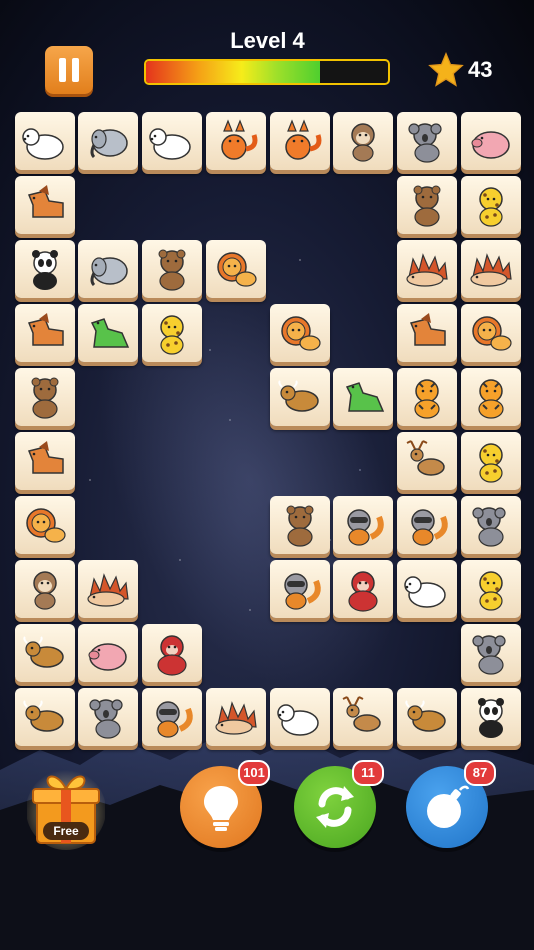 The image size is (534, 950). I want to click on bomb-icon, so click(448, 806).